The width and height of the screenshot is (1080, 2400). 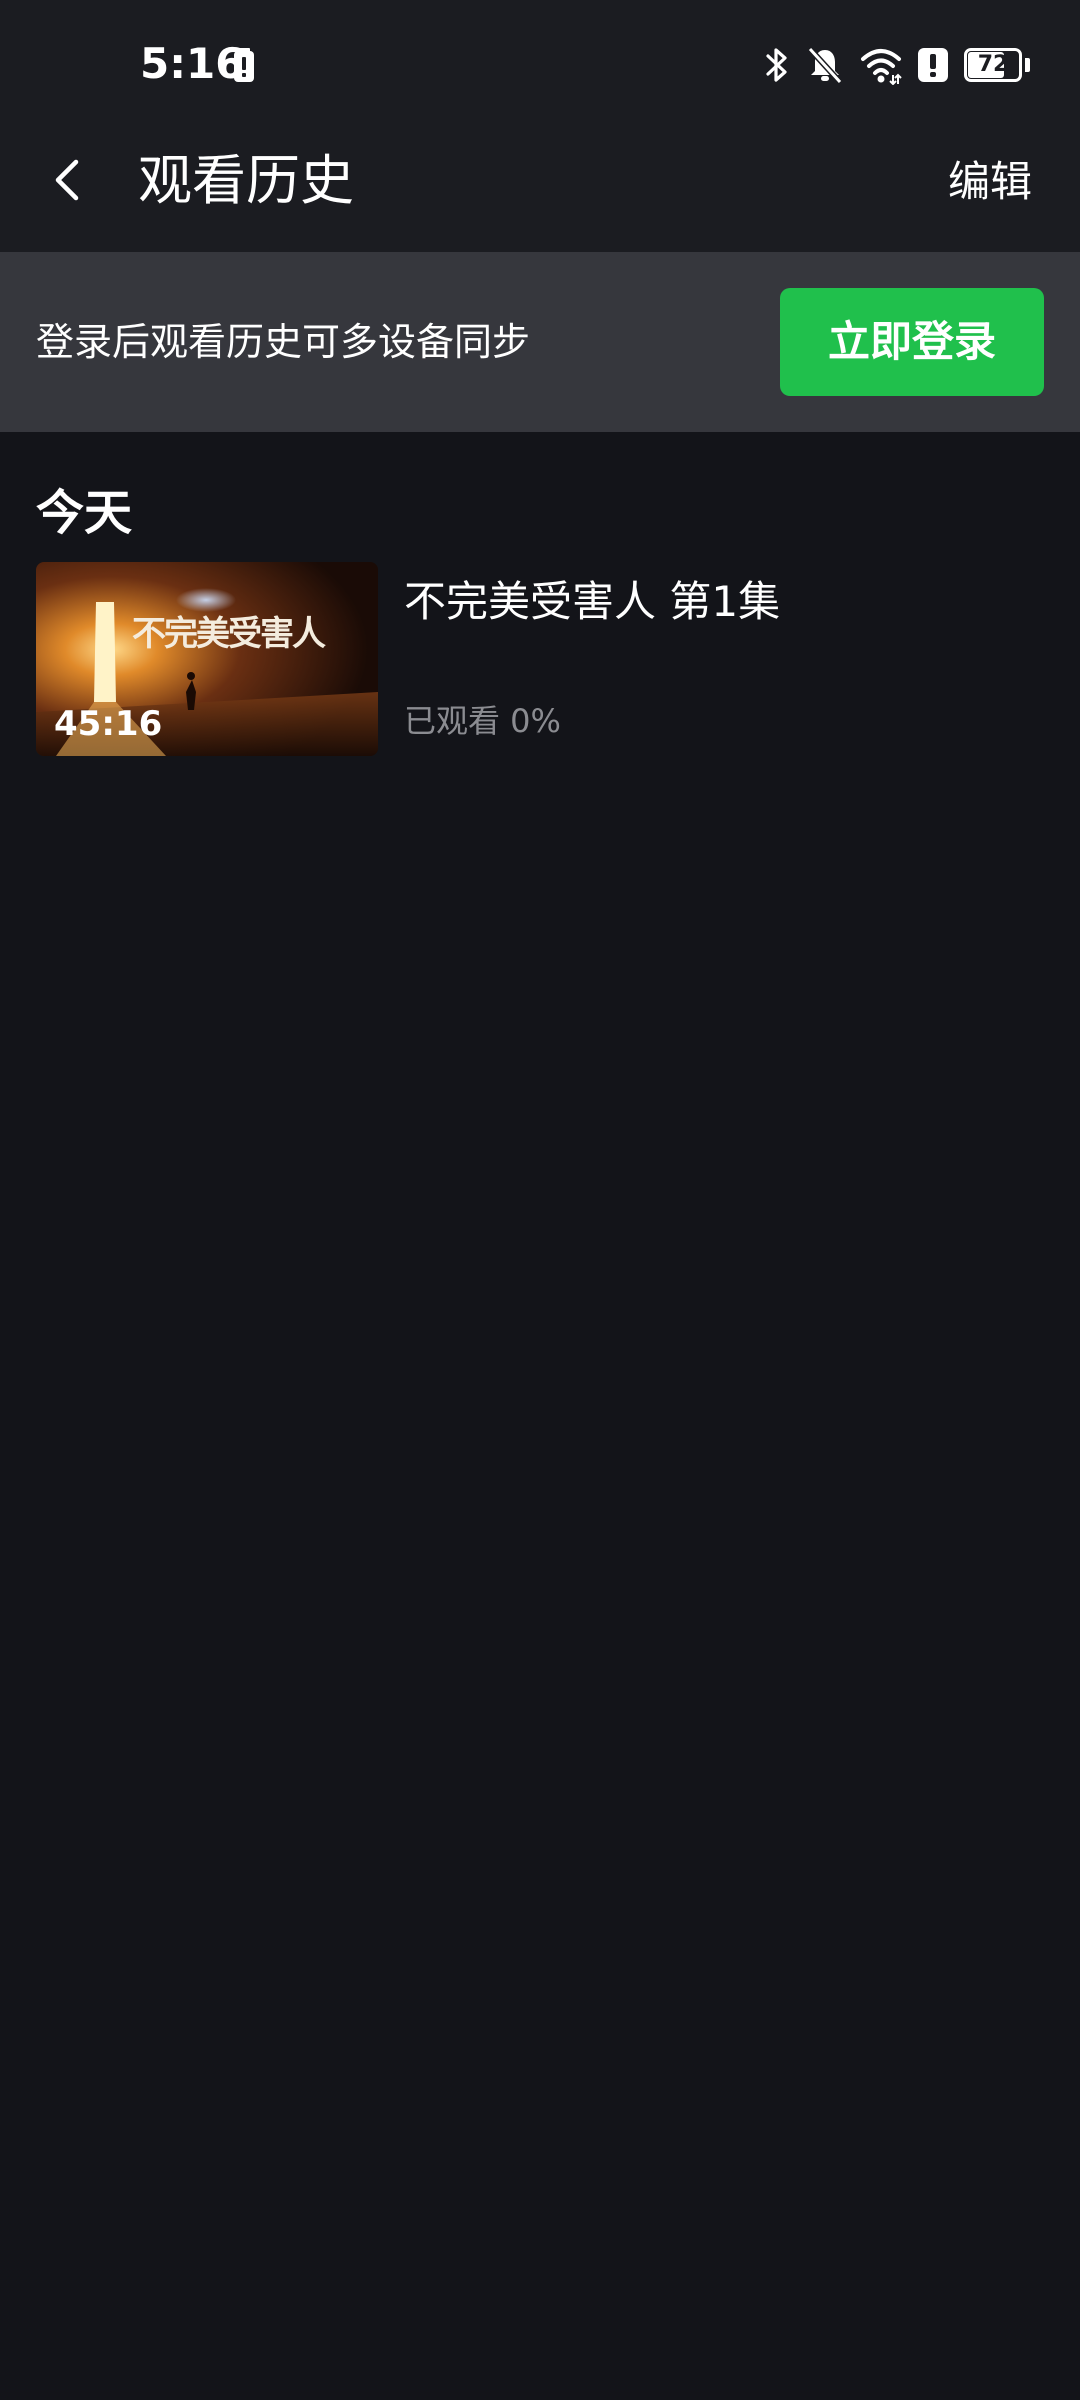 What do you see at coordinates (540, 342) in the screenshot?
I see `login-banner: 登录后观看历史可多设备同步 立即登录` at bounding box center [540, 342].